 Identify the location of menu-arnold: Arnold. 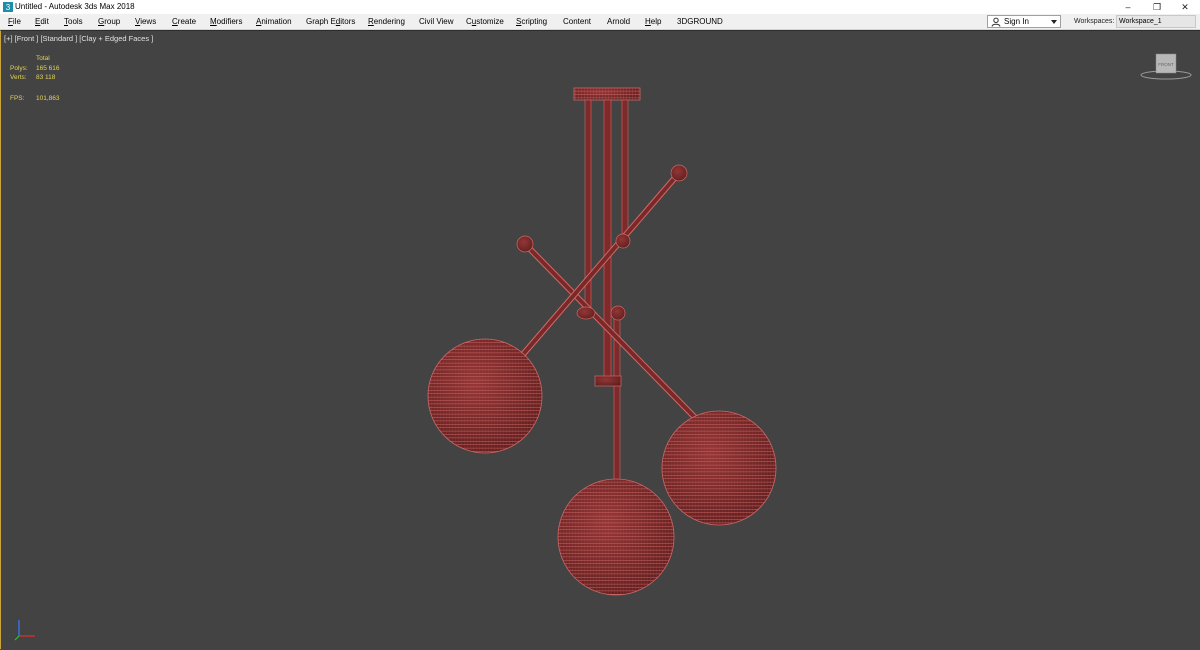
(618, 21).